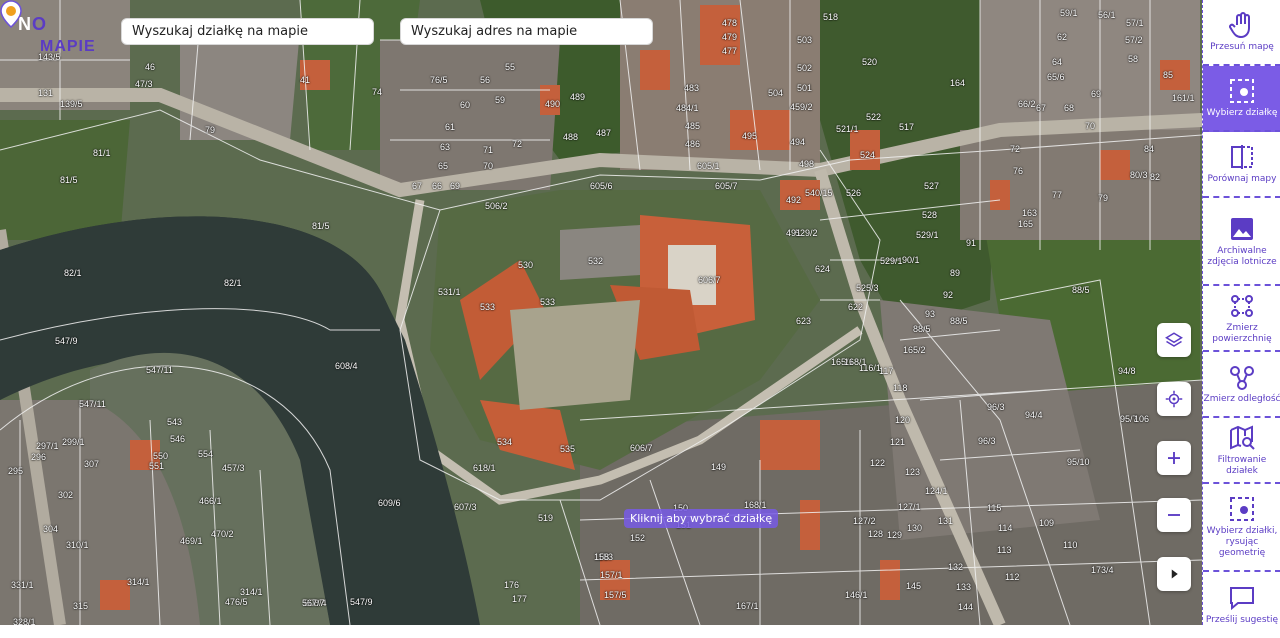  I want to click on parcel-number-label: 47/3, so click(144, 84).